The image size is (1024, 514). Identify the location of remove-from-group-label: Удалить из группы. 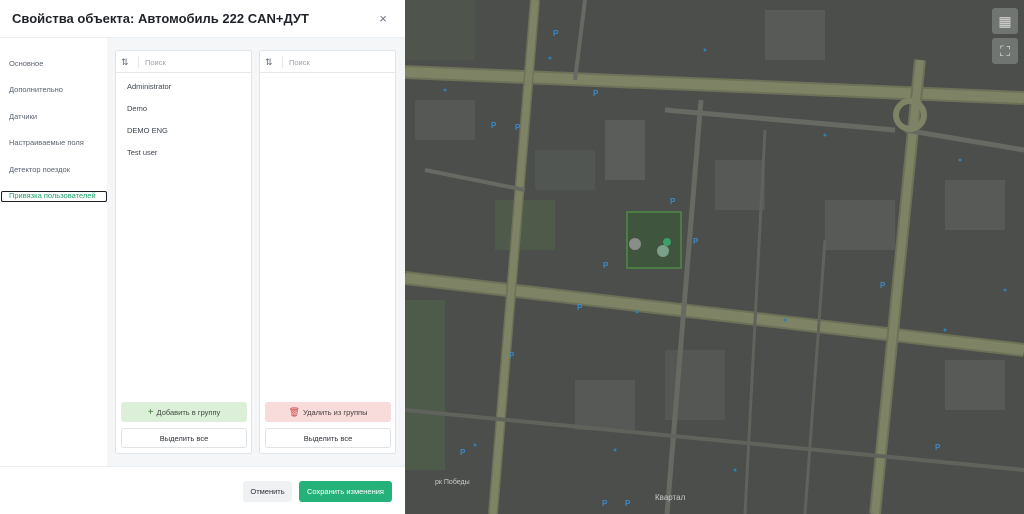
(335, 412).